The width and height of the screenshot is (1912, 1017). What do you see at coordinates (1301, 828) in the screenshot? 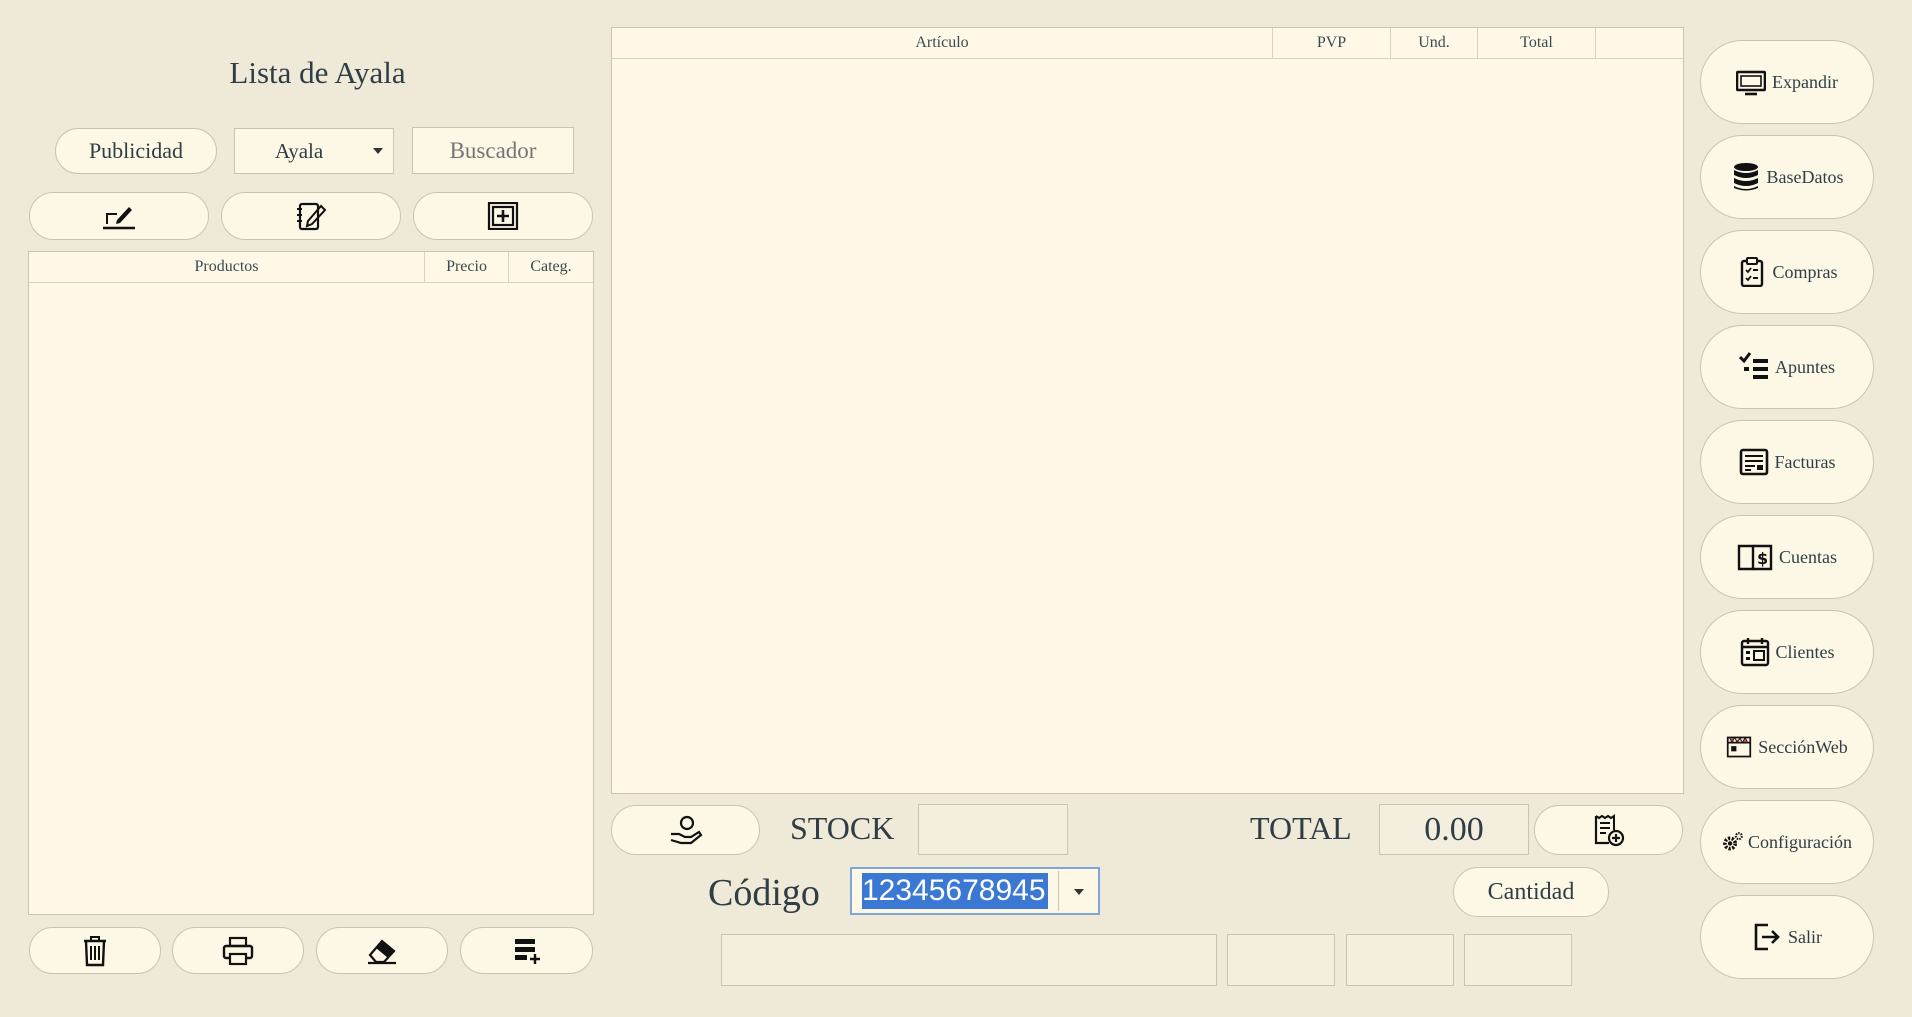
I see `total-label: TOTAL` at bounding box center [1301, 828].